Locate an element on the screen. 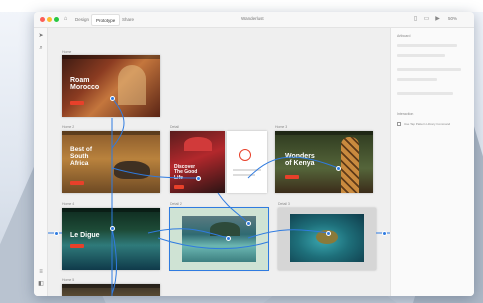  desktop-preview-icon: ▭ is located at coordinates (426, 19).